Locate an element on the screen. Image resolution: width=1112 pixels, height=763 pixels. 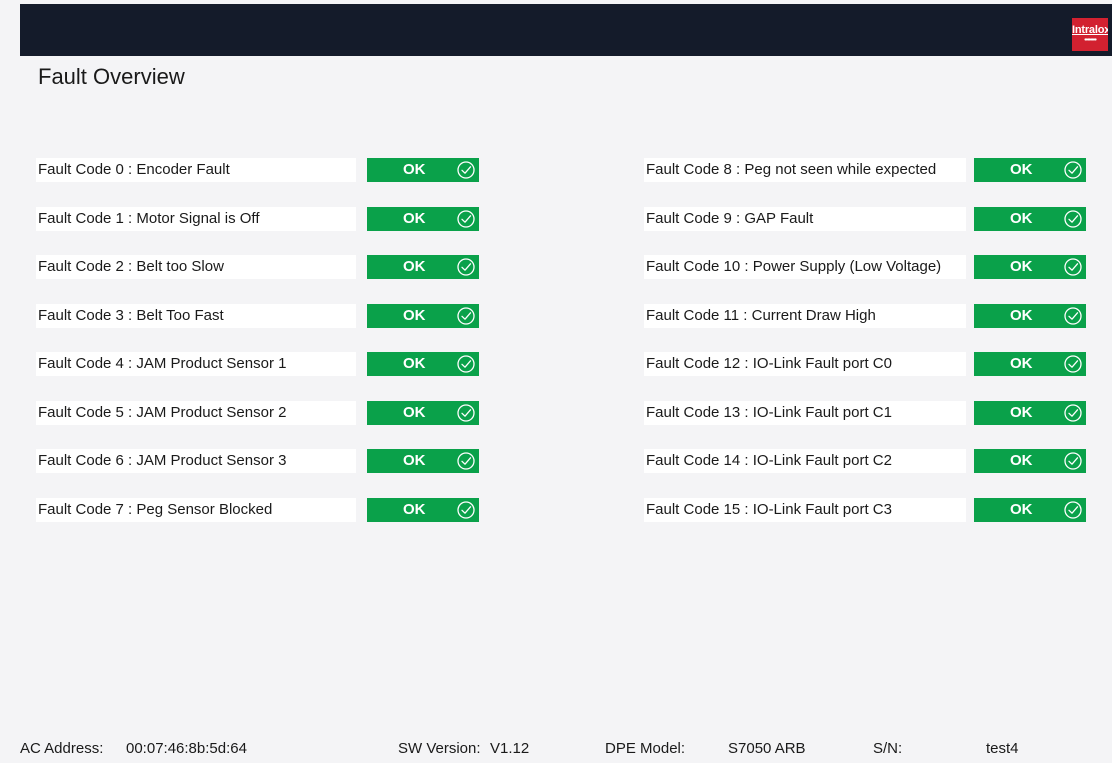
fault-row: Fault Code 5 : JAM Product Sensor 2 OK is located at coordinates (257, 413).